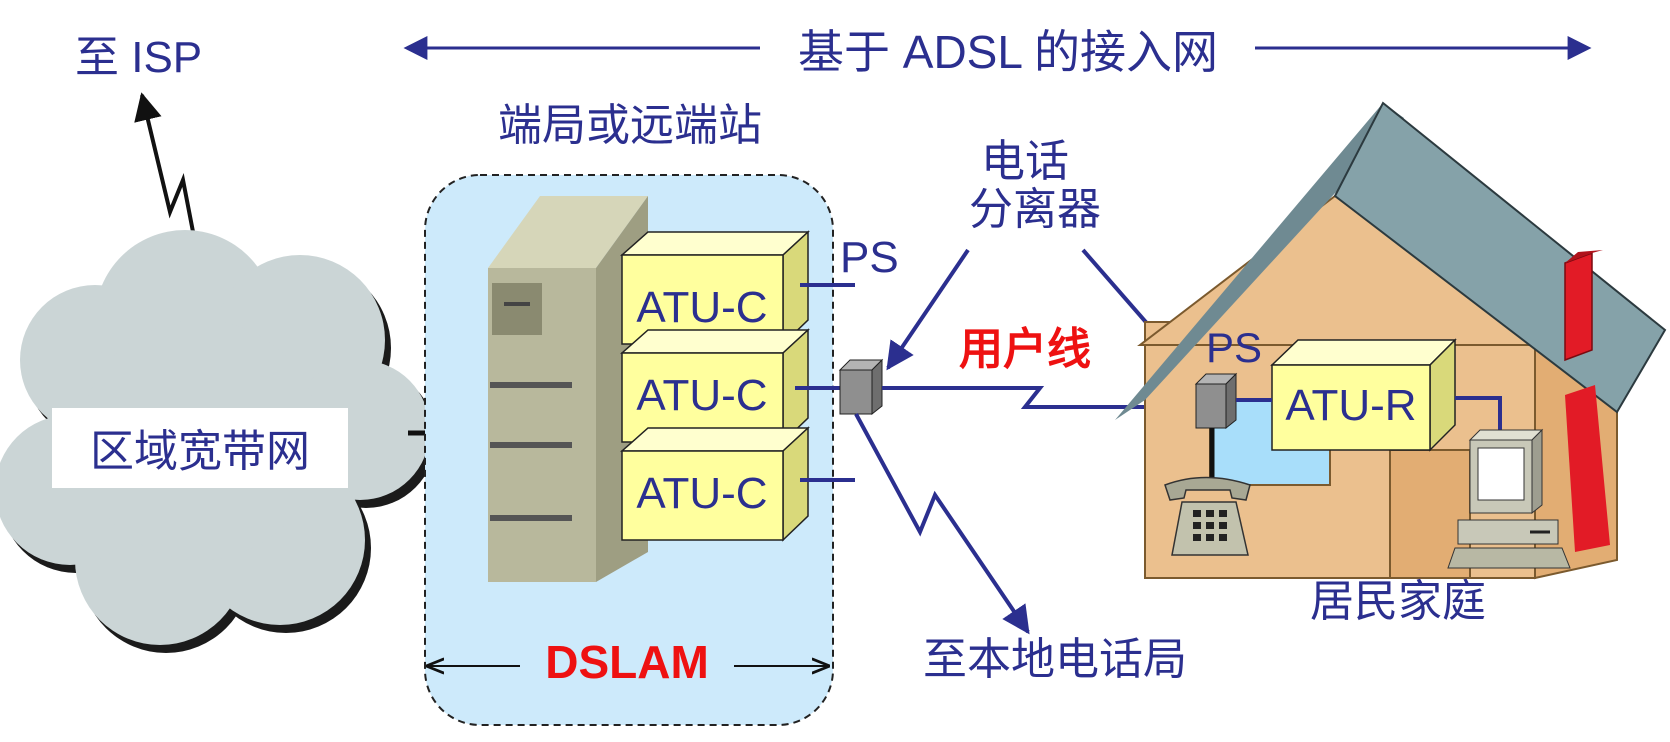 This screenshot has width=1670, height=742. What do you see at coordinates (1350, 405) in the screenshot?
I see `atu-r-label: ATU-R` at bounding box center [1350, 405].